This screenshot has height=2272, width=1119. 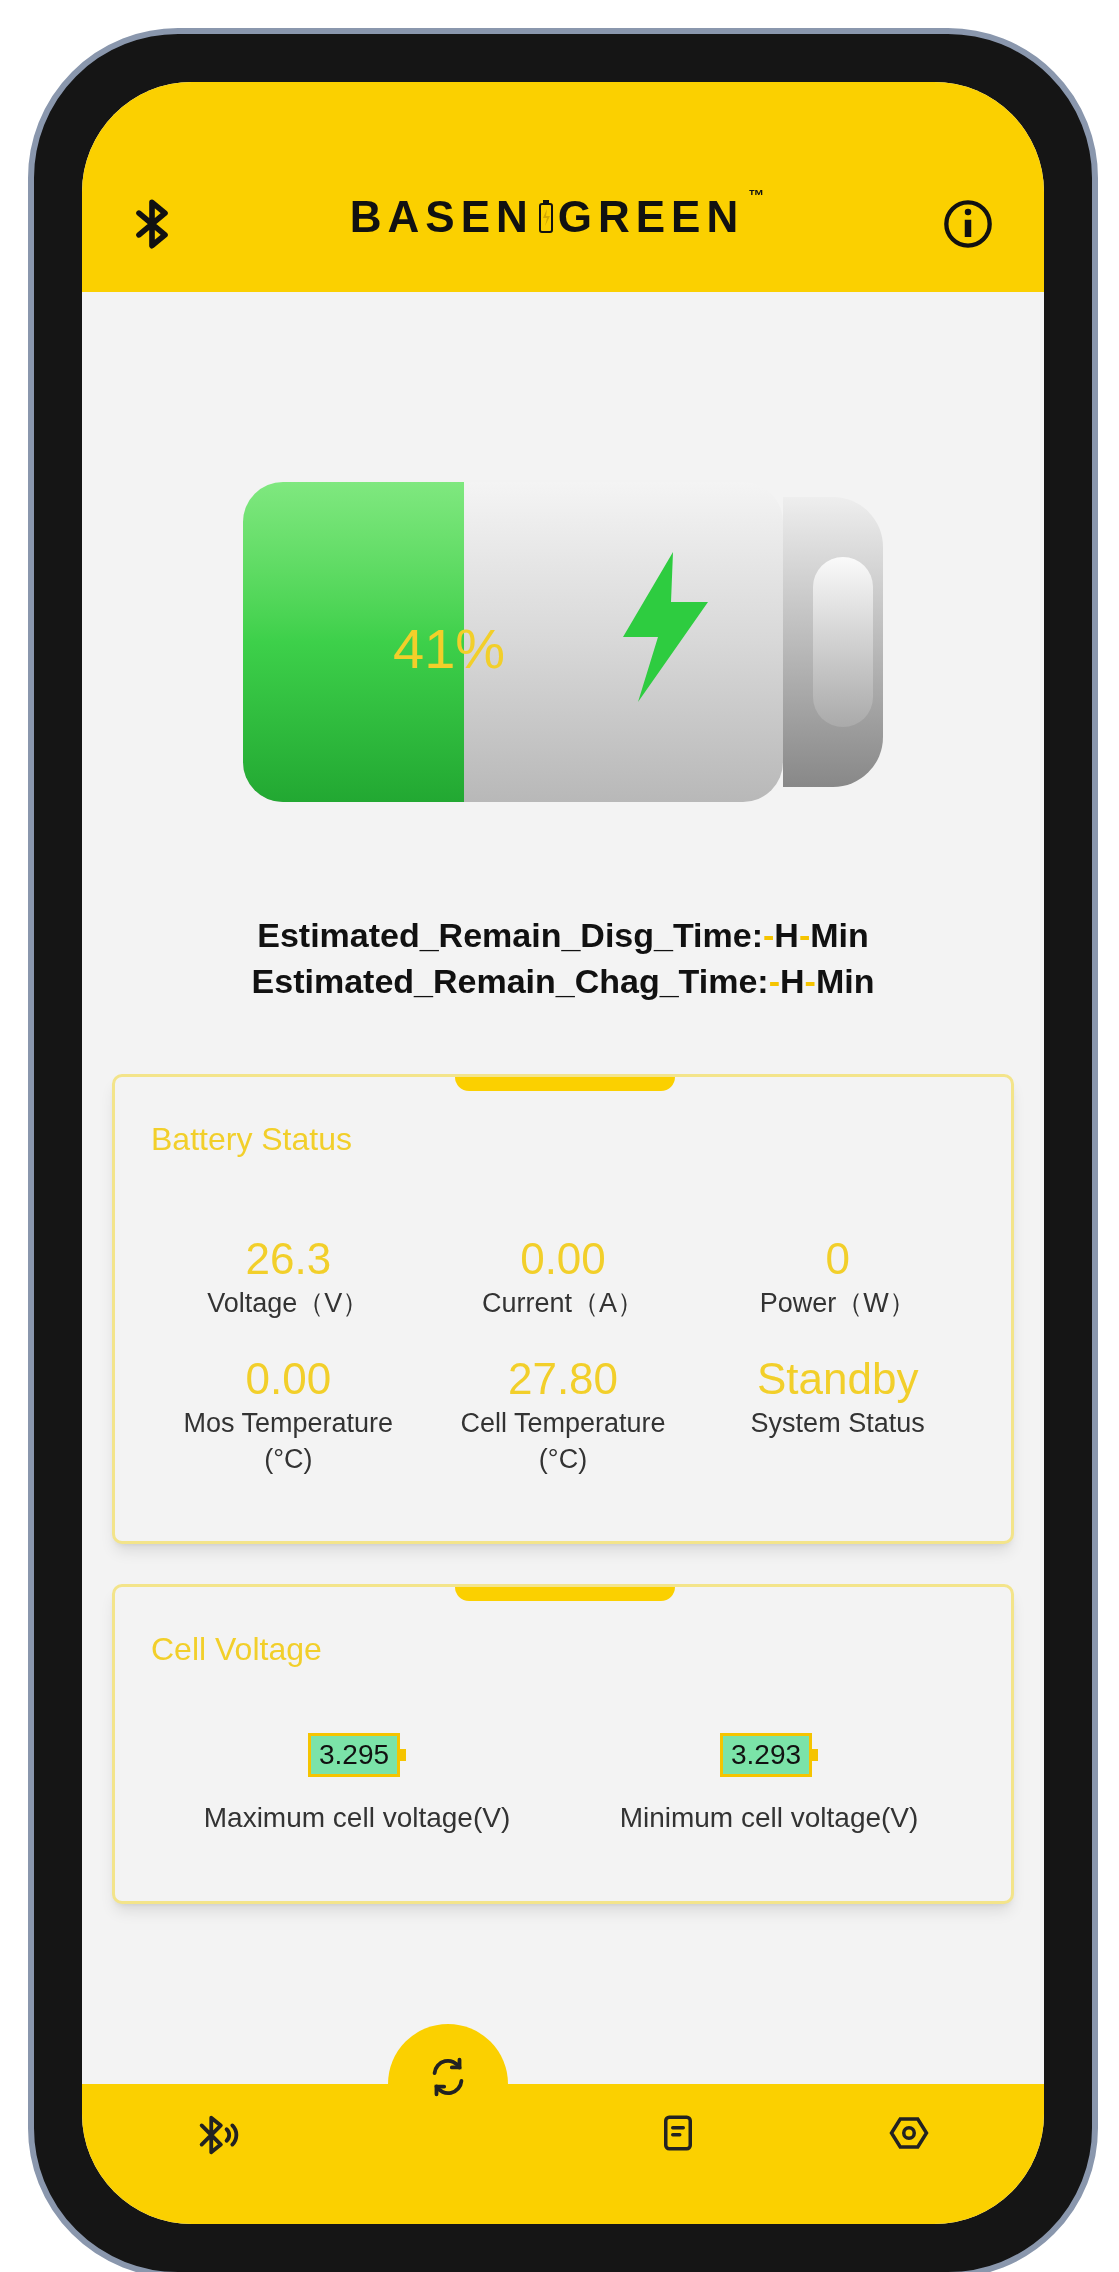 I want to click on metric-value: 27.80, so click(x=563, y=1379).